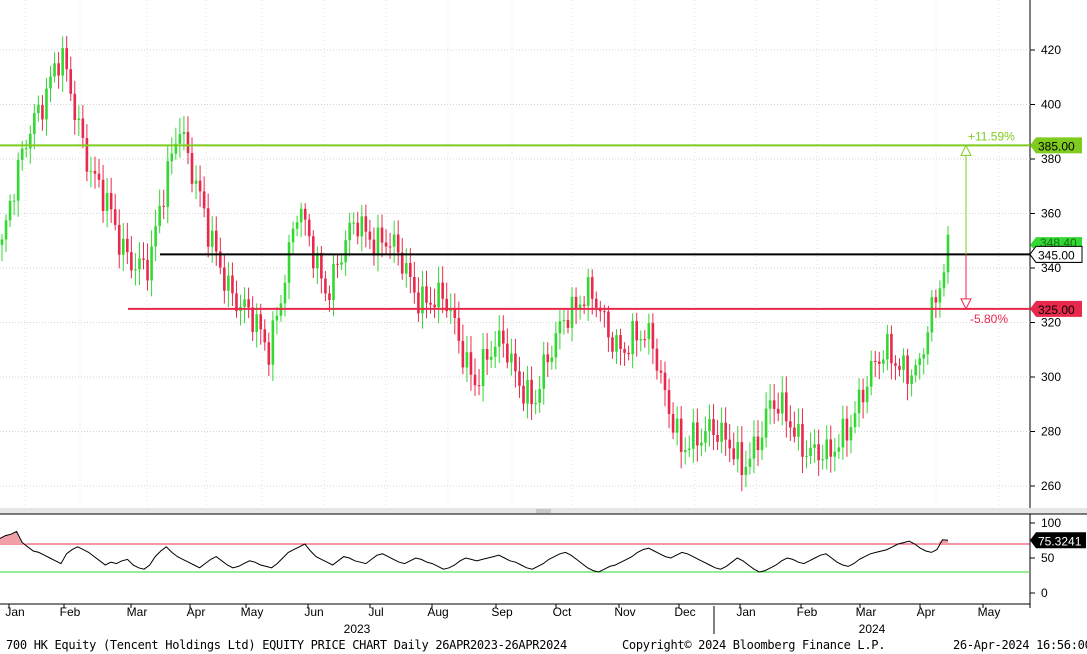 This screenshot has height=654, width=1087. I want to click on price-tick-label: 300, so click(1051, 377).